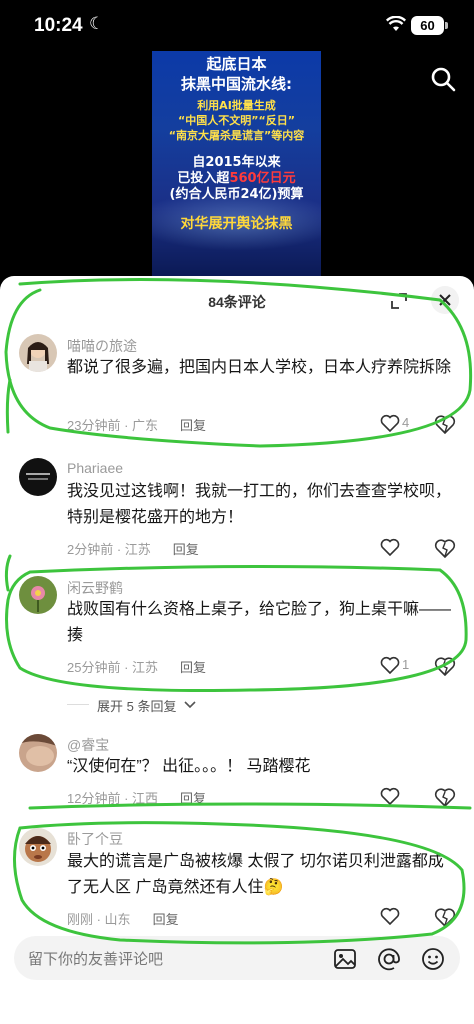  I want to click on close-icon, so click(445, 300).